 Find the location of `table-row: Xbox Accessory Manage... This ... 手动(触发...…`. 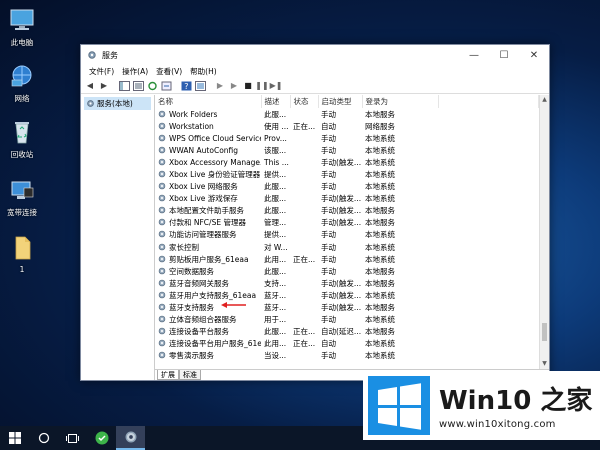

table-row: Xbox Accessory Manage... This ... 手动(触发...… is located at coordinates (347, 162).